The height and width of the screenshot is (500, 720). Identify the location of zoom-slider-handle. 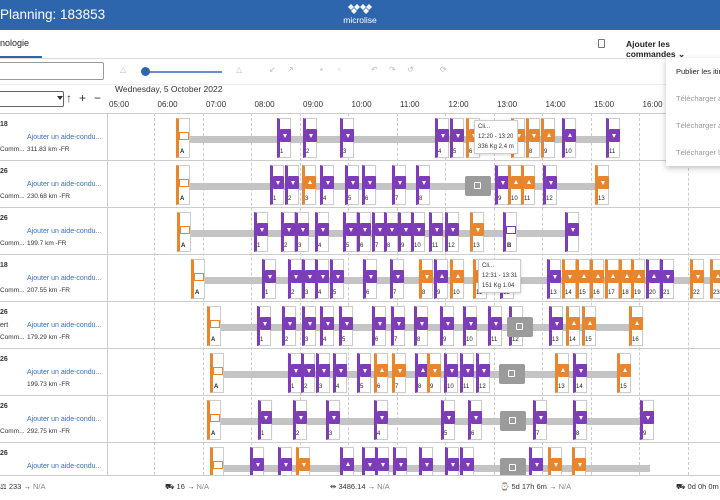
(145, 71).